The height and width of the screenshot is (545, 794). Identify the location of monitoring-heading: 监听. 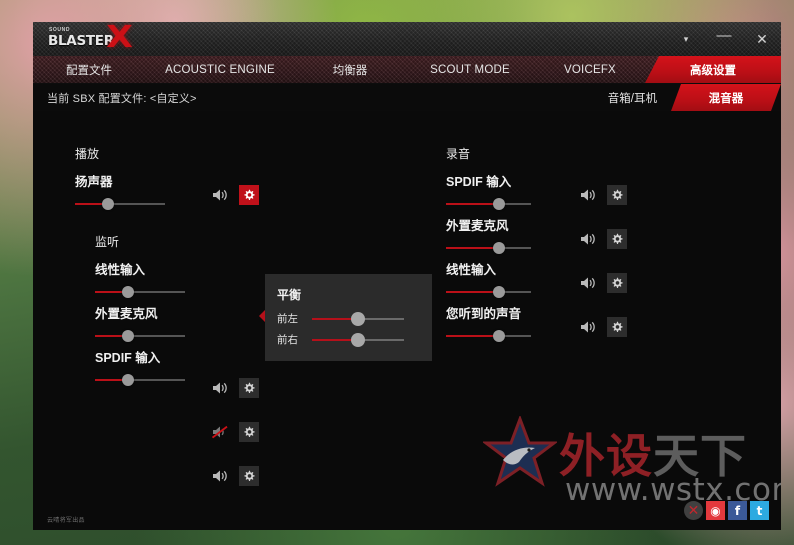
(107, 242).